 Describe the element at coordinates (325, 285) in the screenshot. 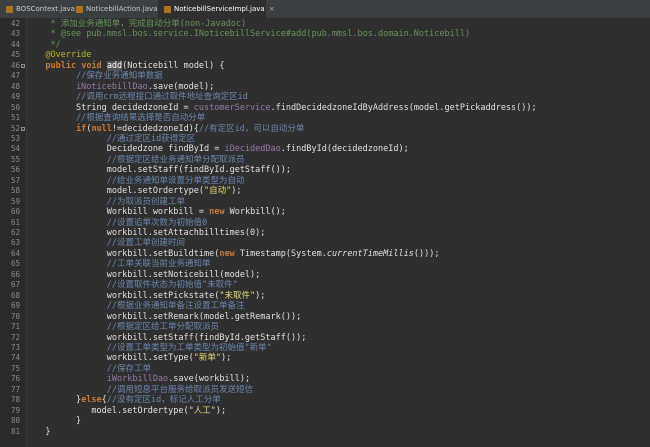

I see `code-line: 67 //设置取件状态为初始值"未取件"` at that location.